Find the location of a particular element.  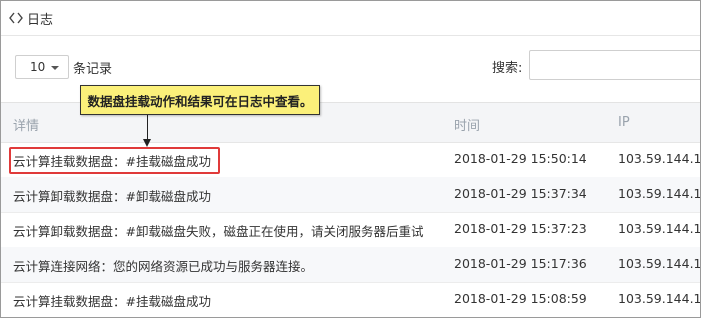

page-length-value: 10 is located at coordinates (38, 67).